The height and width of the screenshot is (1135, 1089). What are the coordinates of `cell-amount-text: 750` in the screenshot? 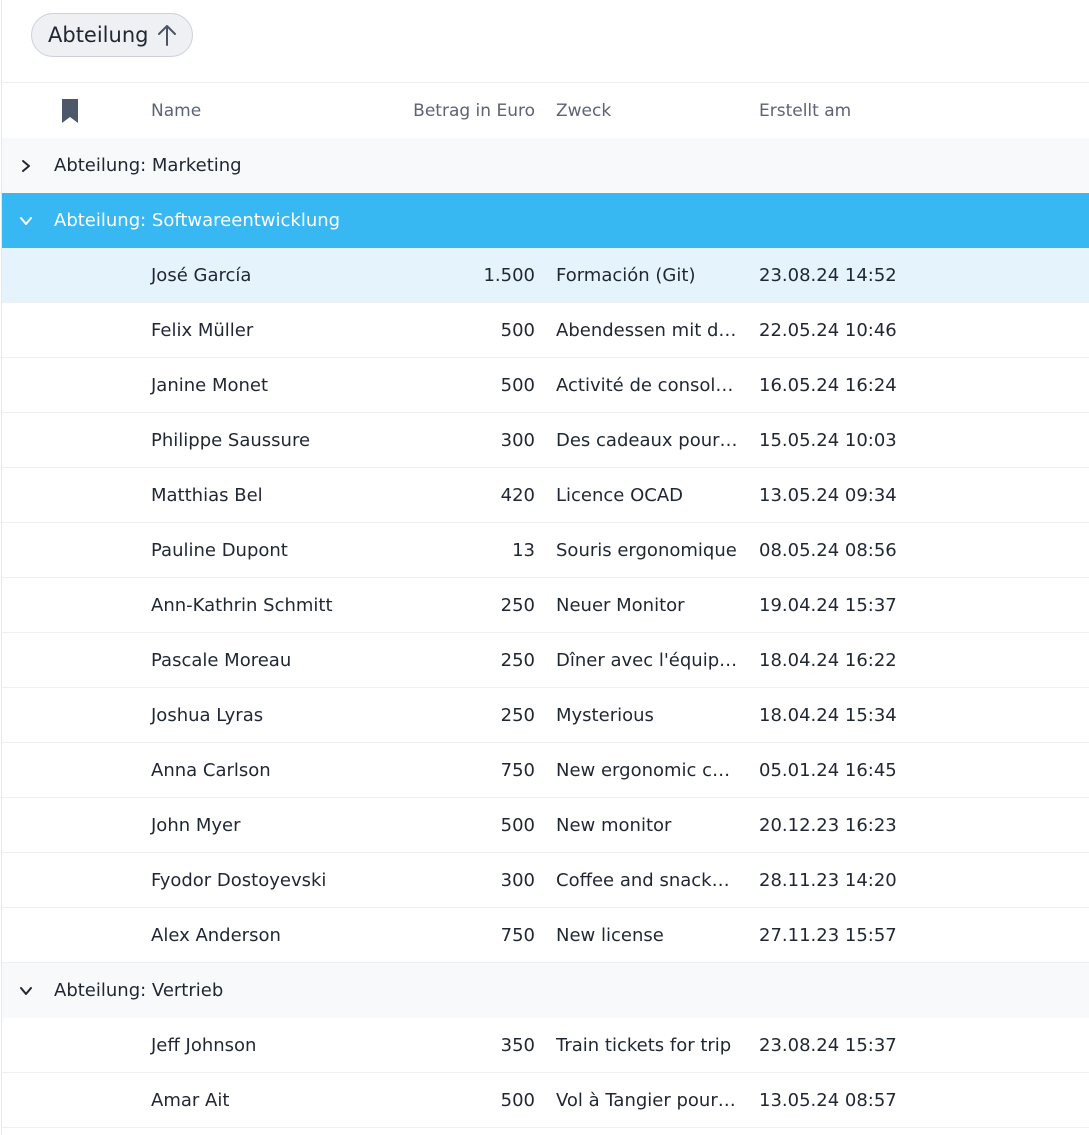 It's located at (517, 935).